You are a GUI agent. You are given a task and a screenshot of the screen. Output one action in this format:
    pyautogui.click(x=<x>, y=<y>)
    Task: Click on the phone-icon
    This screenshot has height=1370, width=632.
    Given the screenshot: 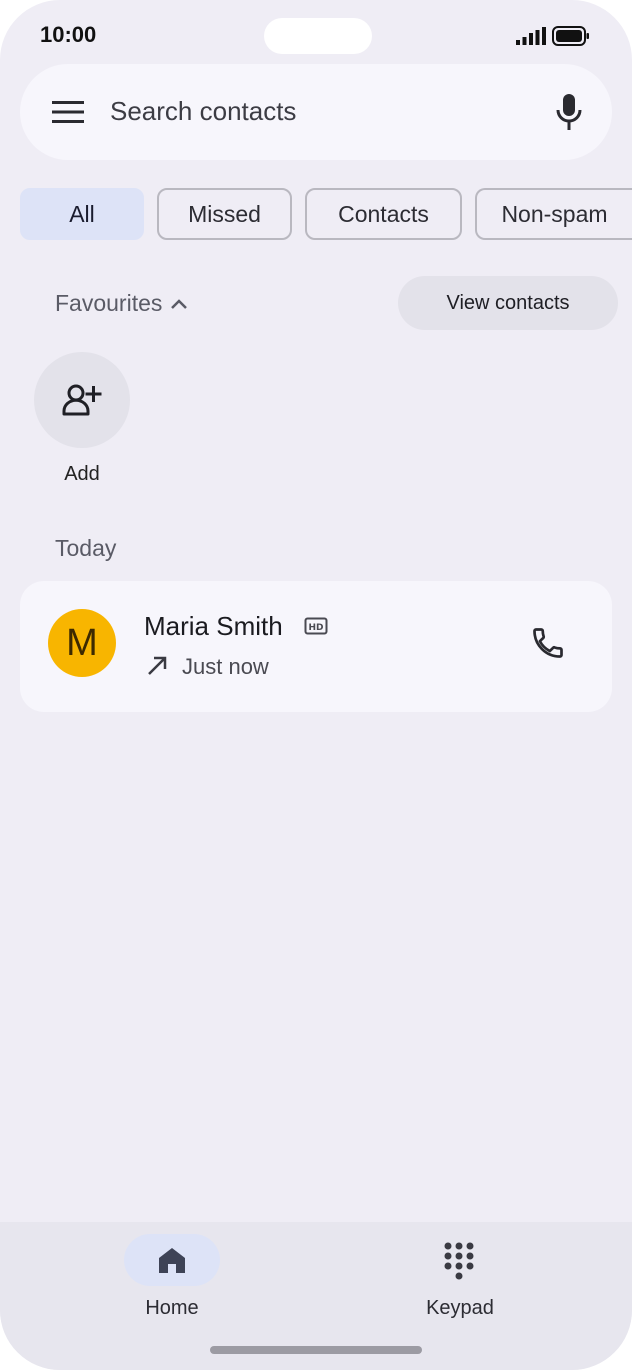 What is the action you would take?
    pyautogui.click(x=548, y=643)
    